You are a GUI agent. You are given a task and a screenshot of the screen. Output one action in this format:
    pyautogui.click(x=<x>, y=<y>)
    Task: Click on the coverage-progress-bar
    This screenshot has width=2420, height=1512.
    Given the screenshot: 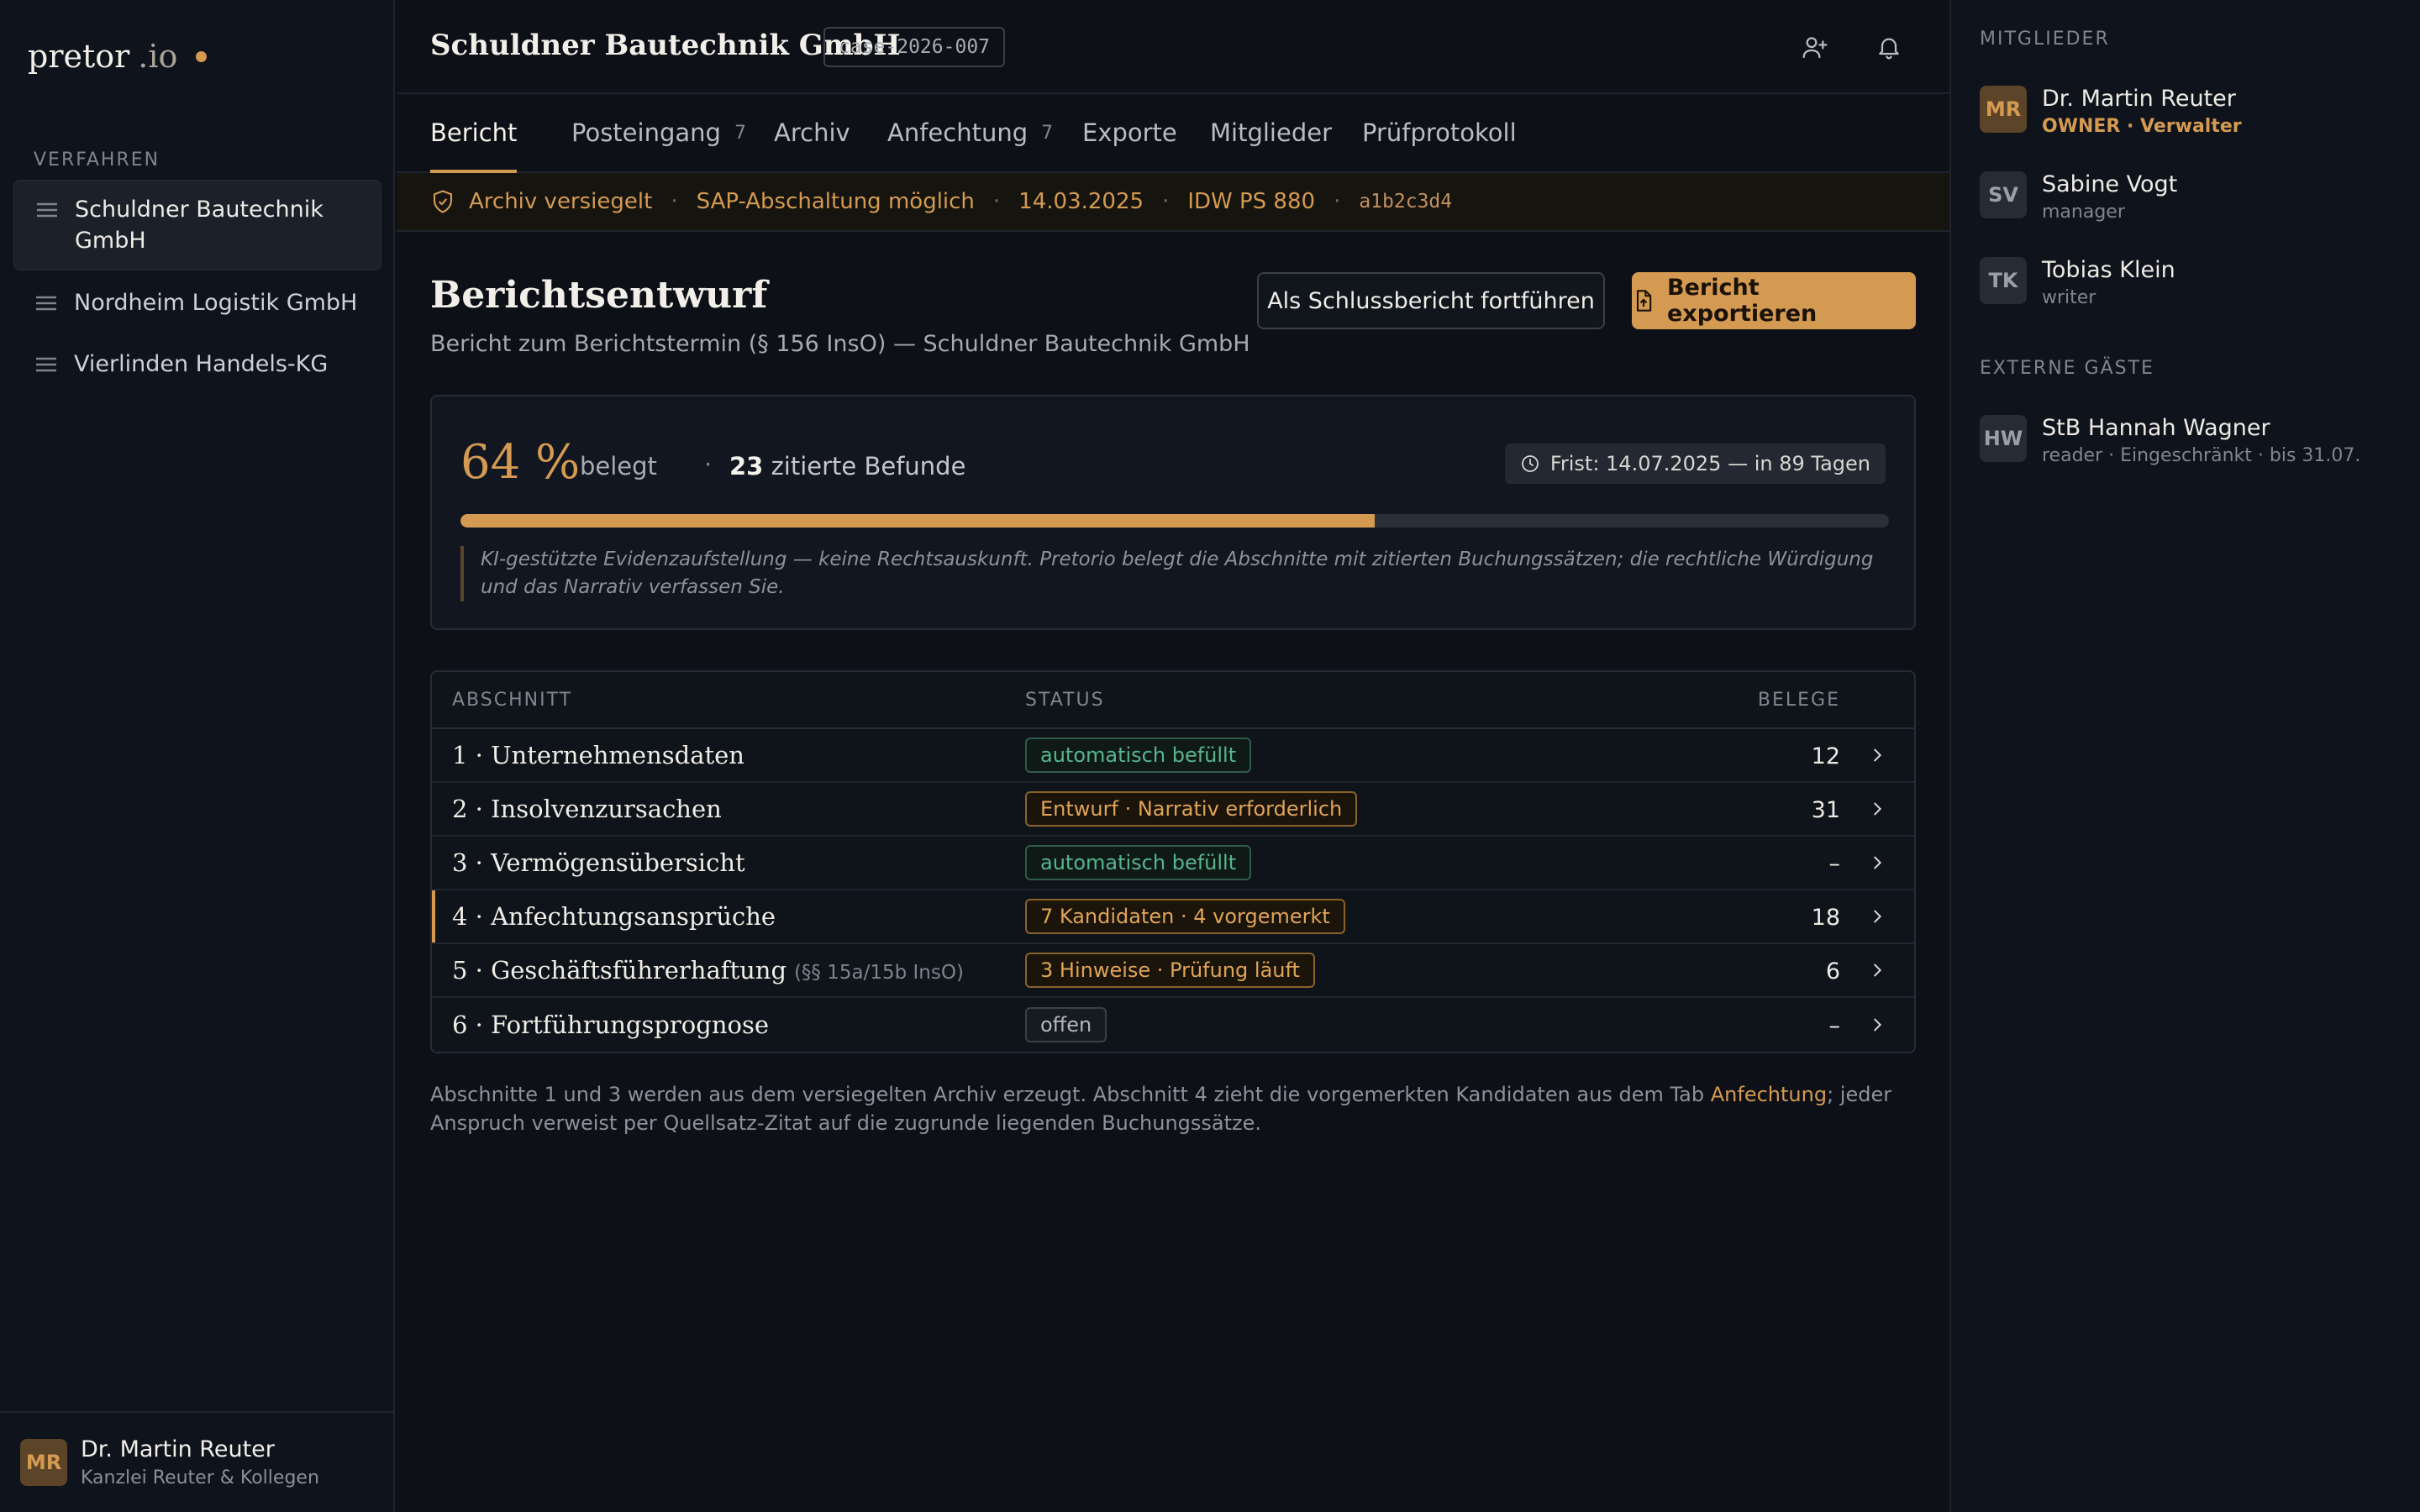 What is the action you would take?
    pyautogui.click(x=1174, y=521)
    